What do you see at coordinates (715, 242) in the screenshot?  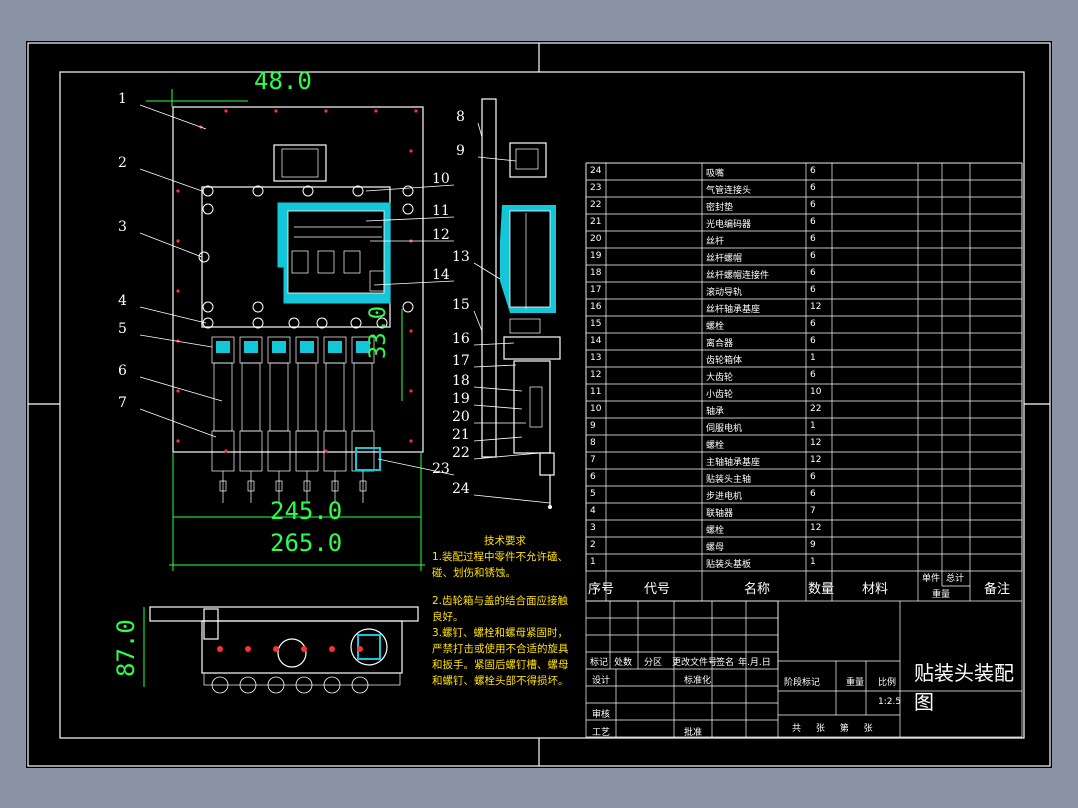 I see `bom-name: 丝杆` at bounding box center [715, 242].